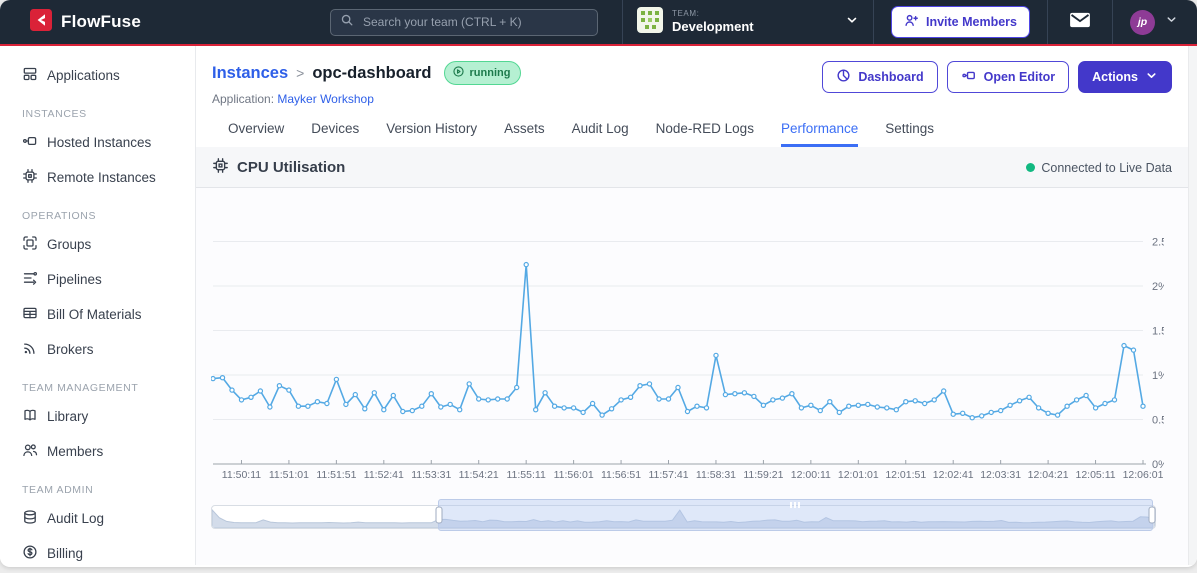 The height and width of the screenshot is (573, 1197). Describe the element at coordinates (69, 244) in the screenshot. I see `sidebar-item-label: Groups` at that location.